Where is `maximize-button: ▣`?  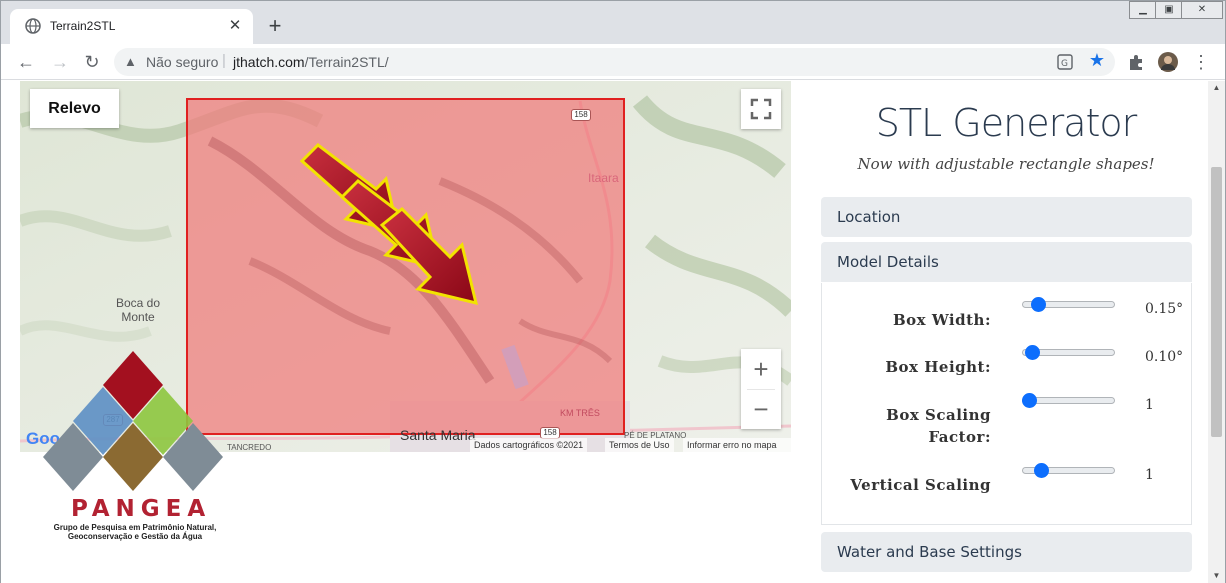 maximize-button: ▣ is located at coordinates (1169, 10).